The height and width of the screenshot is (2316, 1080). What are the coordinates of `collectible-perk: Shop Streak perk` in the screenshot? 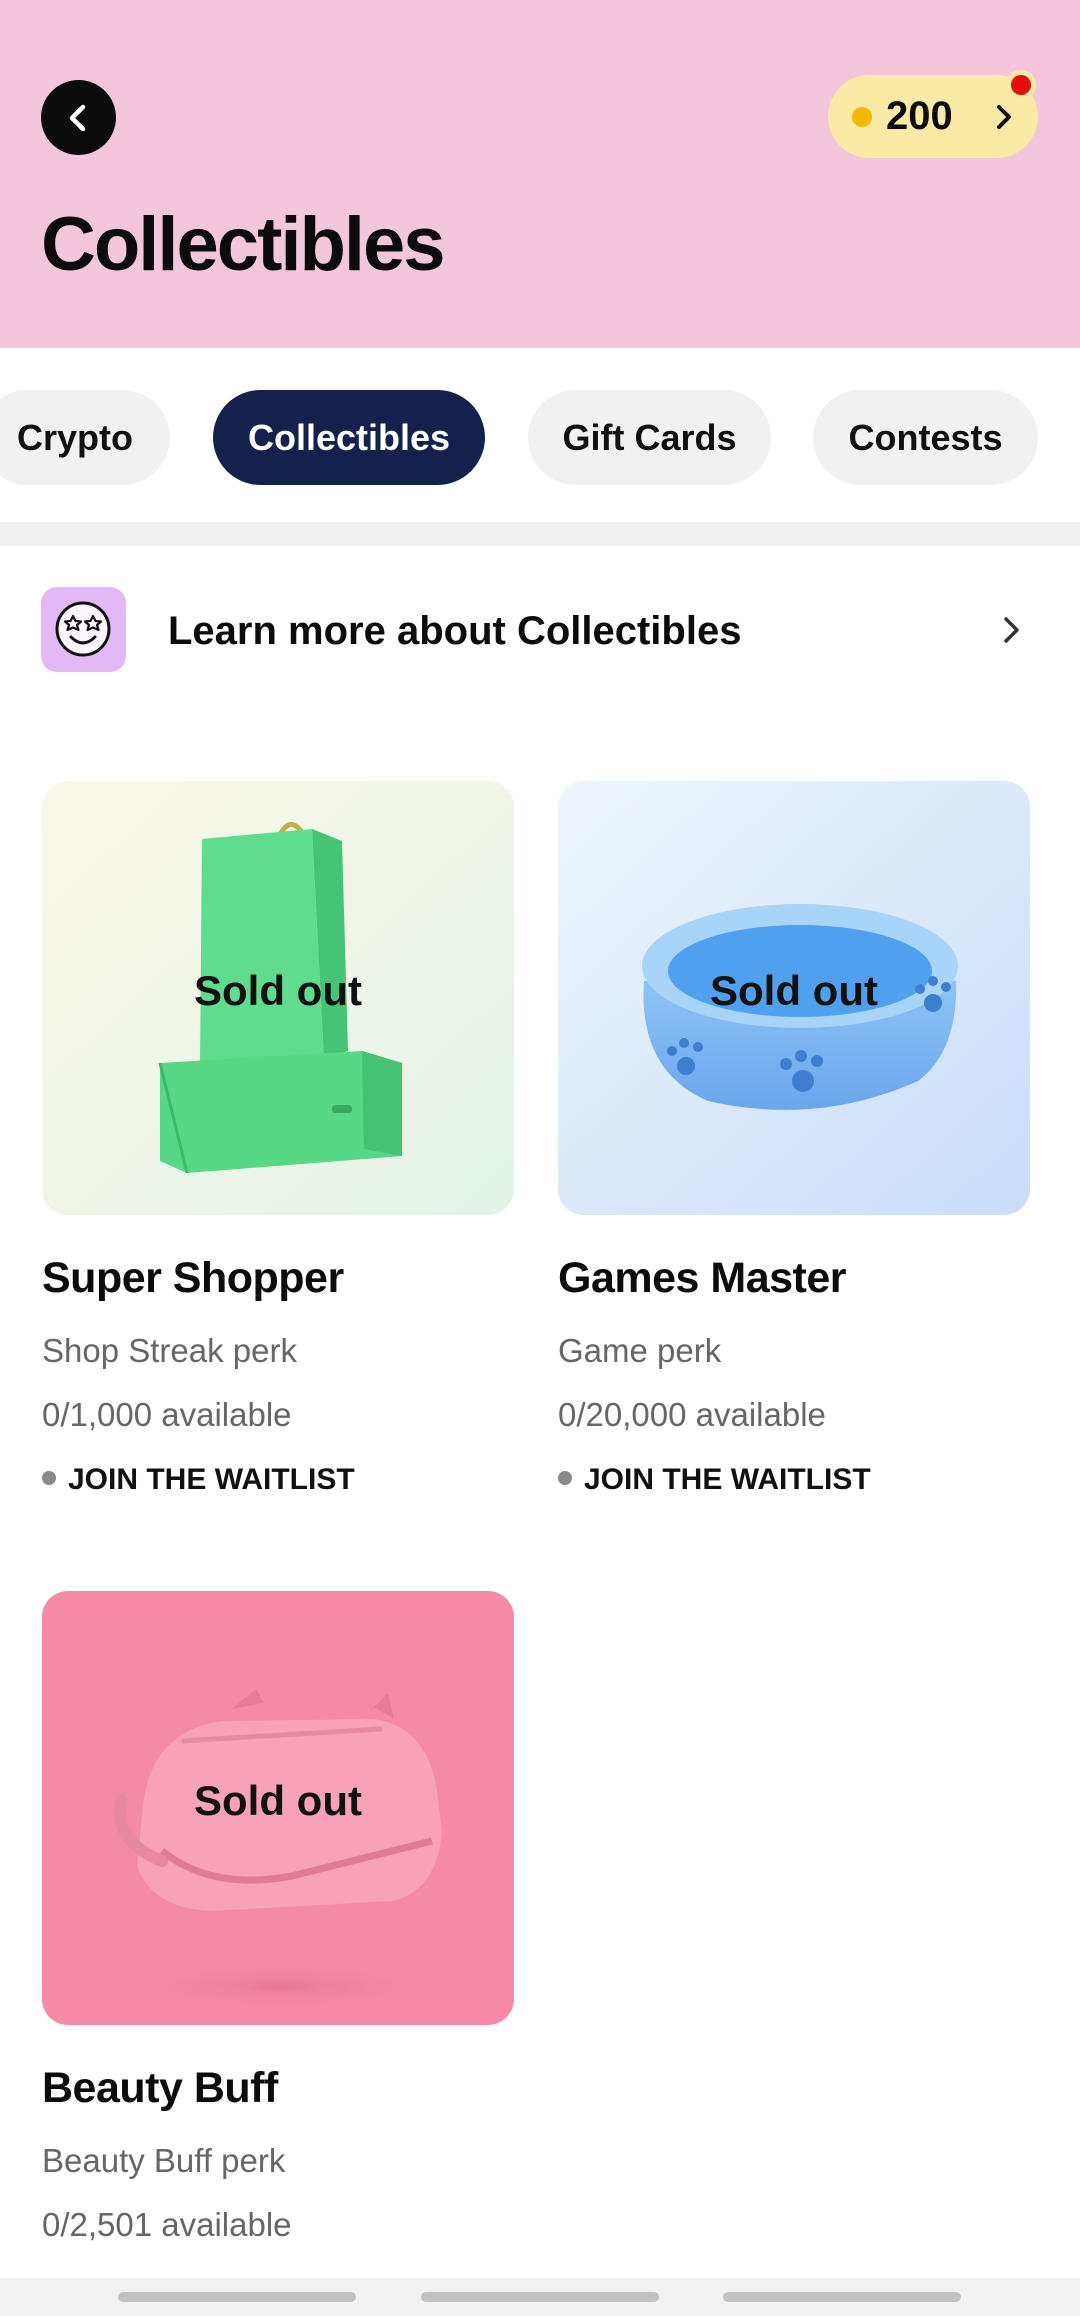 It's located at (169, 1350).